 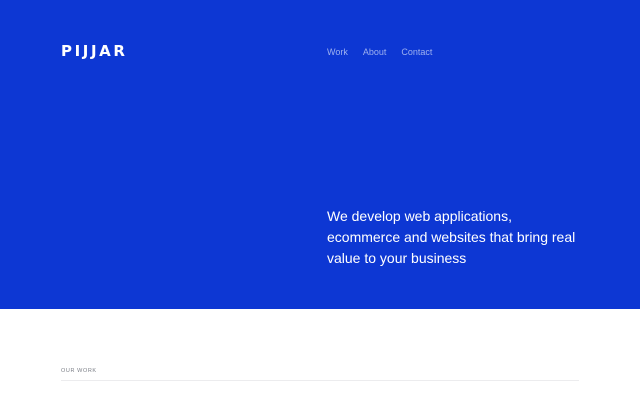 I want to click on section-label-our-work: OUR WORK, so click(x=79, y=371).